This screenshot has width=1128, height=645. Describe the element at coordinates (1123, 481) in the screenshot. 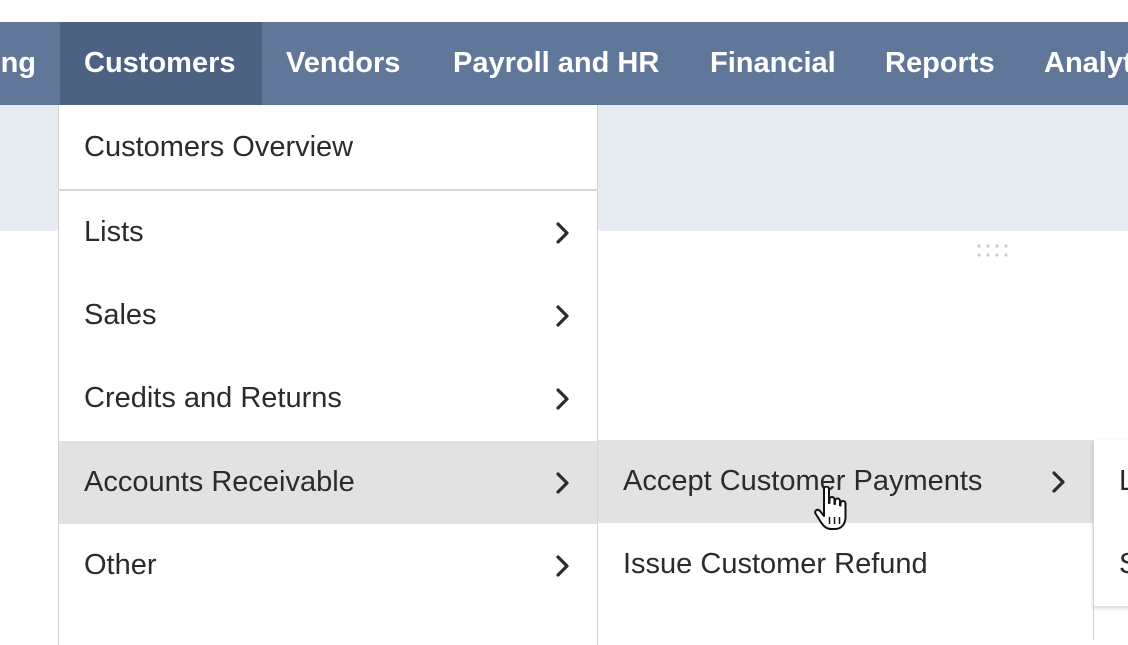

I see `submenu3-item-1: L` at that location.